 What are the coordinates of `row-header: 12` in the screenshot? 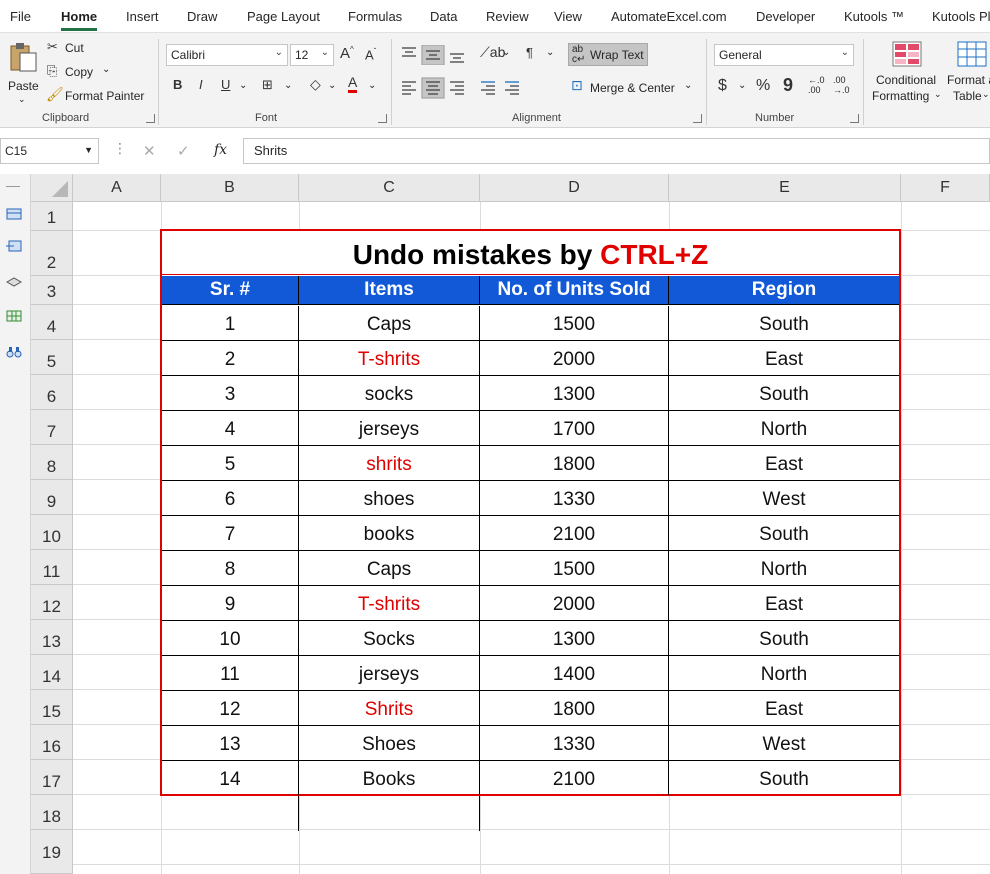 It's located at (52, 602).